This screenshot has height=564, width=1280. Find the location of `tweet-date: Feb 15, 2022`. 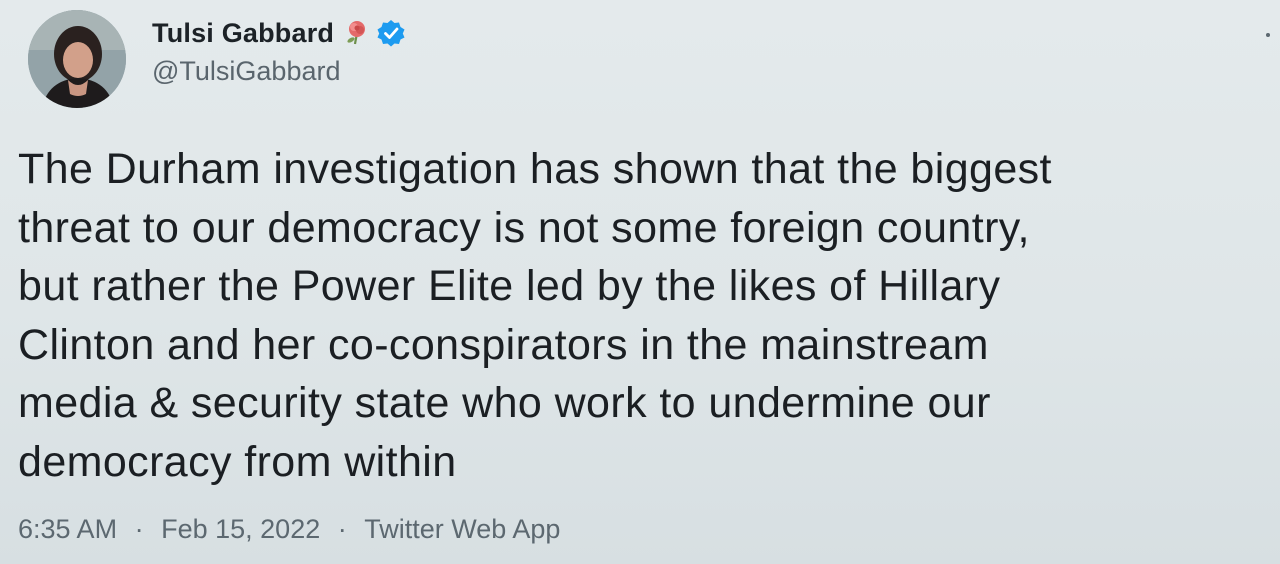

tweet-date: Feb 15, 2022 is located at coordinates (240, 529).